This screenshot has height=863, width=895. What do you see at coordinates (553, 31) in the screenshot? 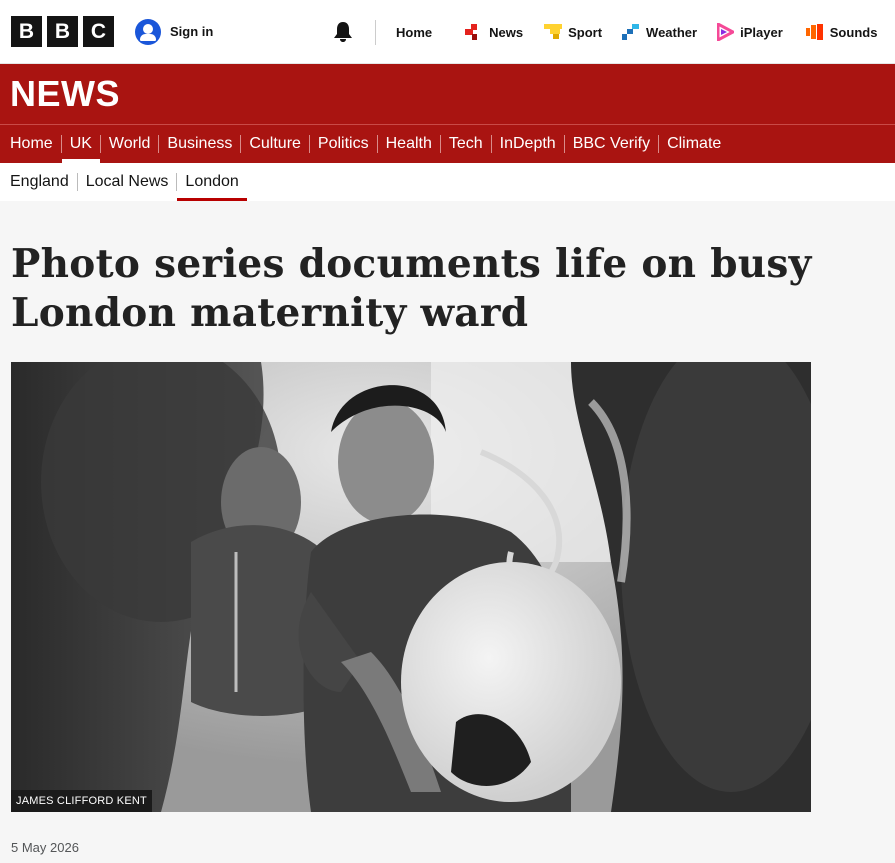
I see `sport-icon` at bounding box center [553, 31].